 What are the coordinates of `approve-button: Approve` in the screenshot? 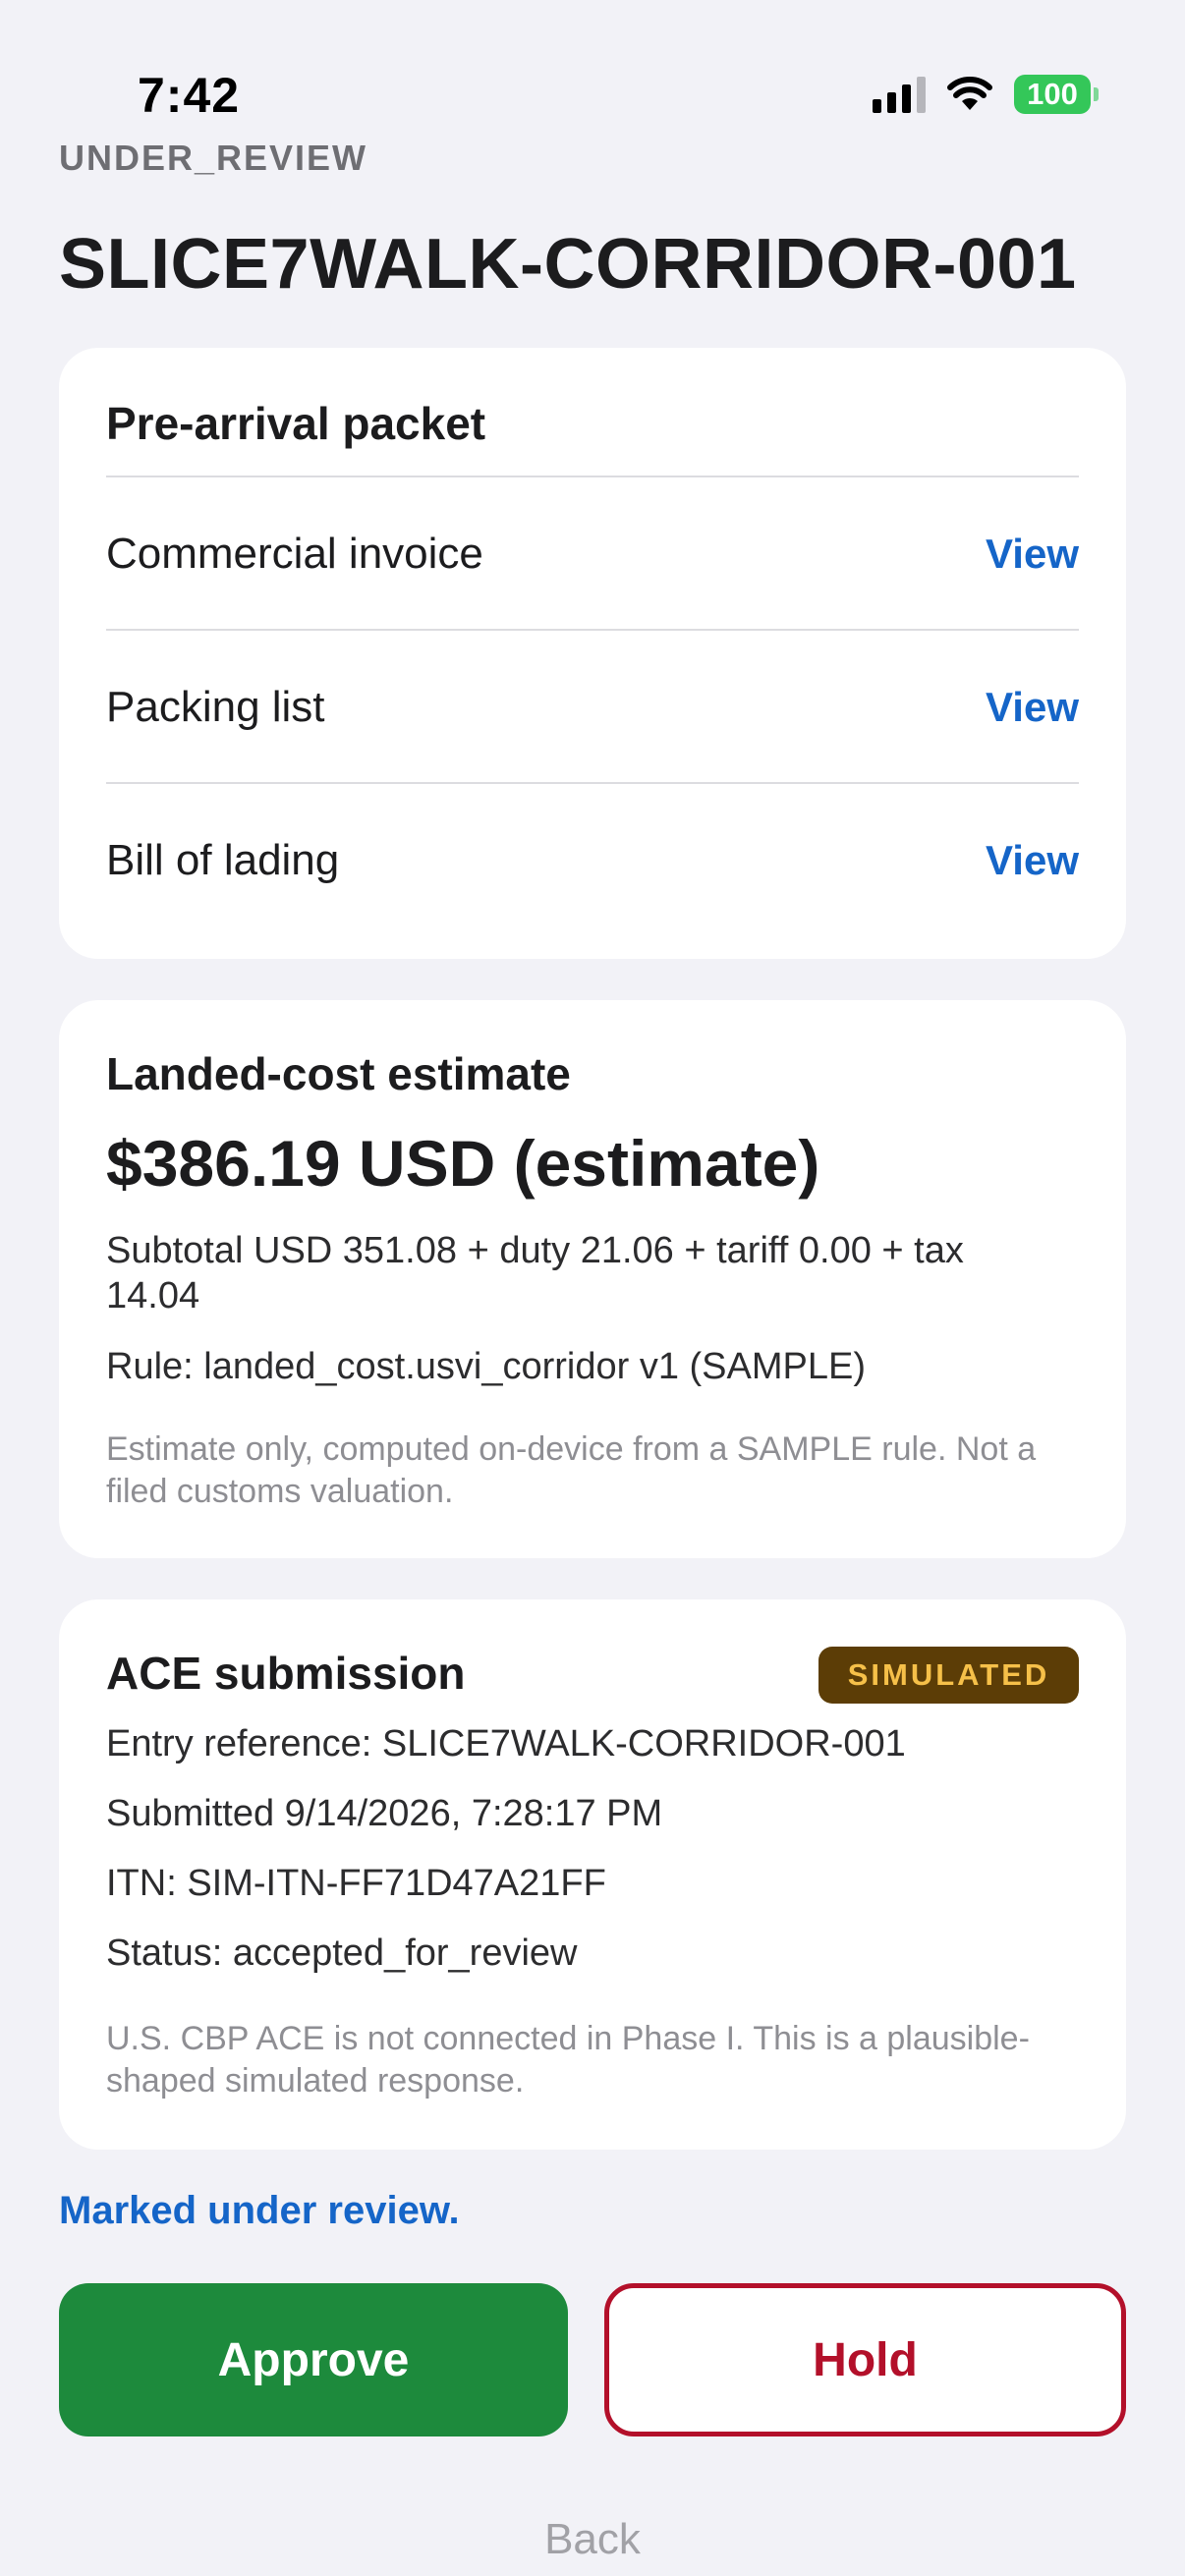 It's located at (314, 2359).